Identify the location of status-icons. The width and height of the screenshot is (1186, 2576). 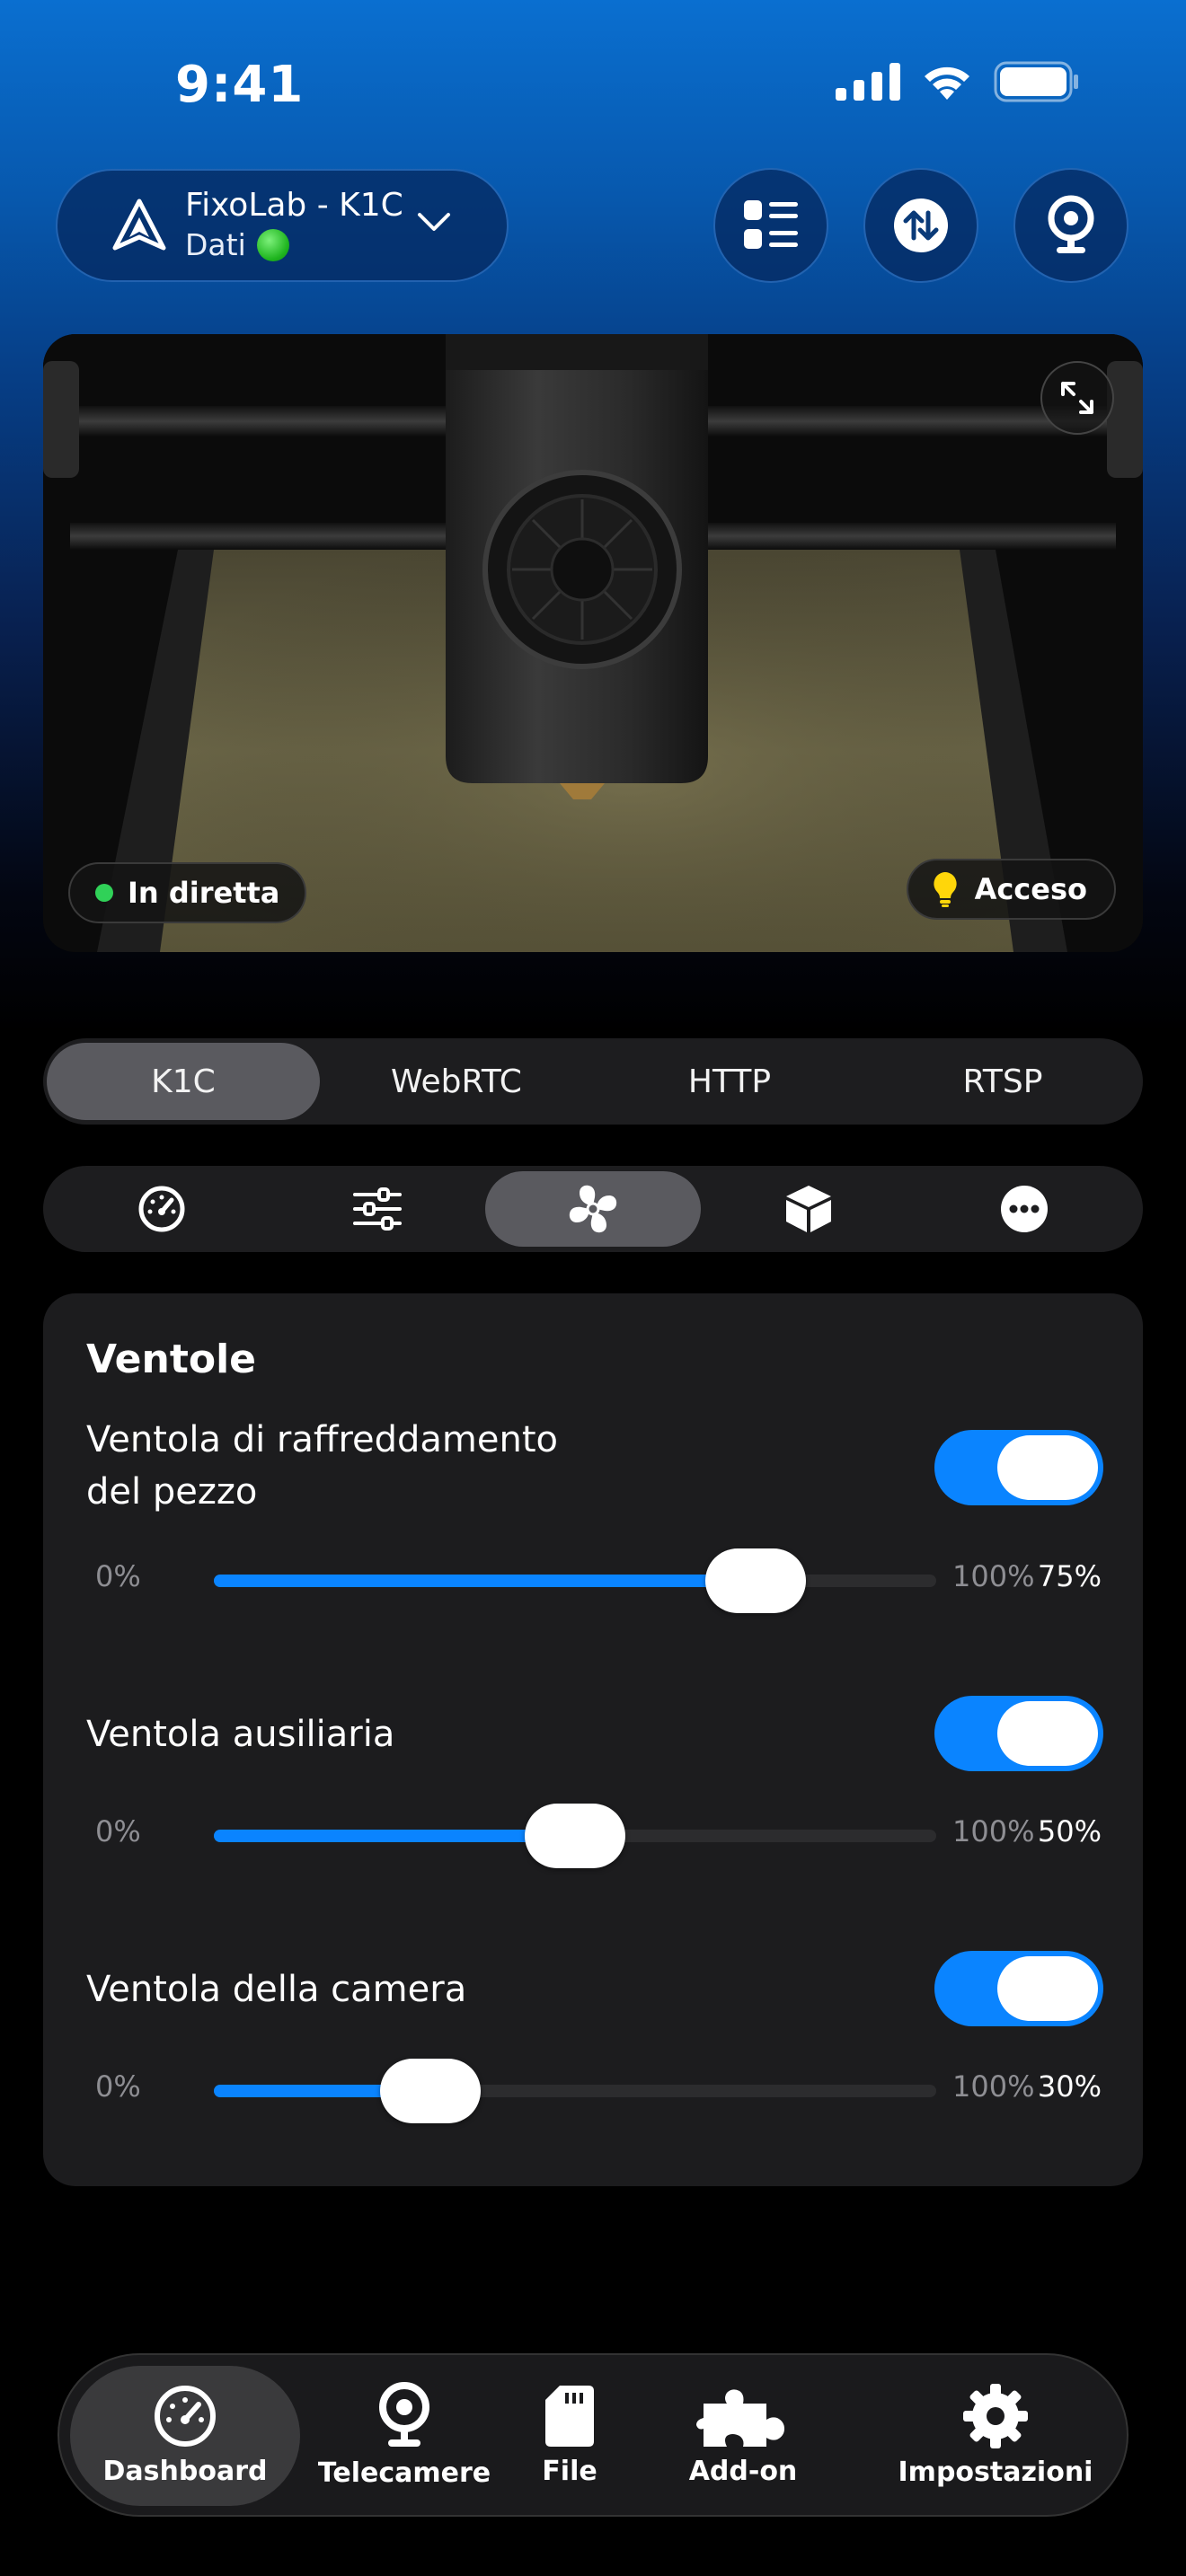
(958, 81).